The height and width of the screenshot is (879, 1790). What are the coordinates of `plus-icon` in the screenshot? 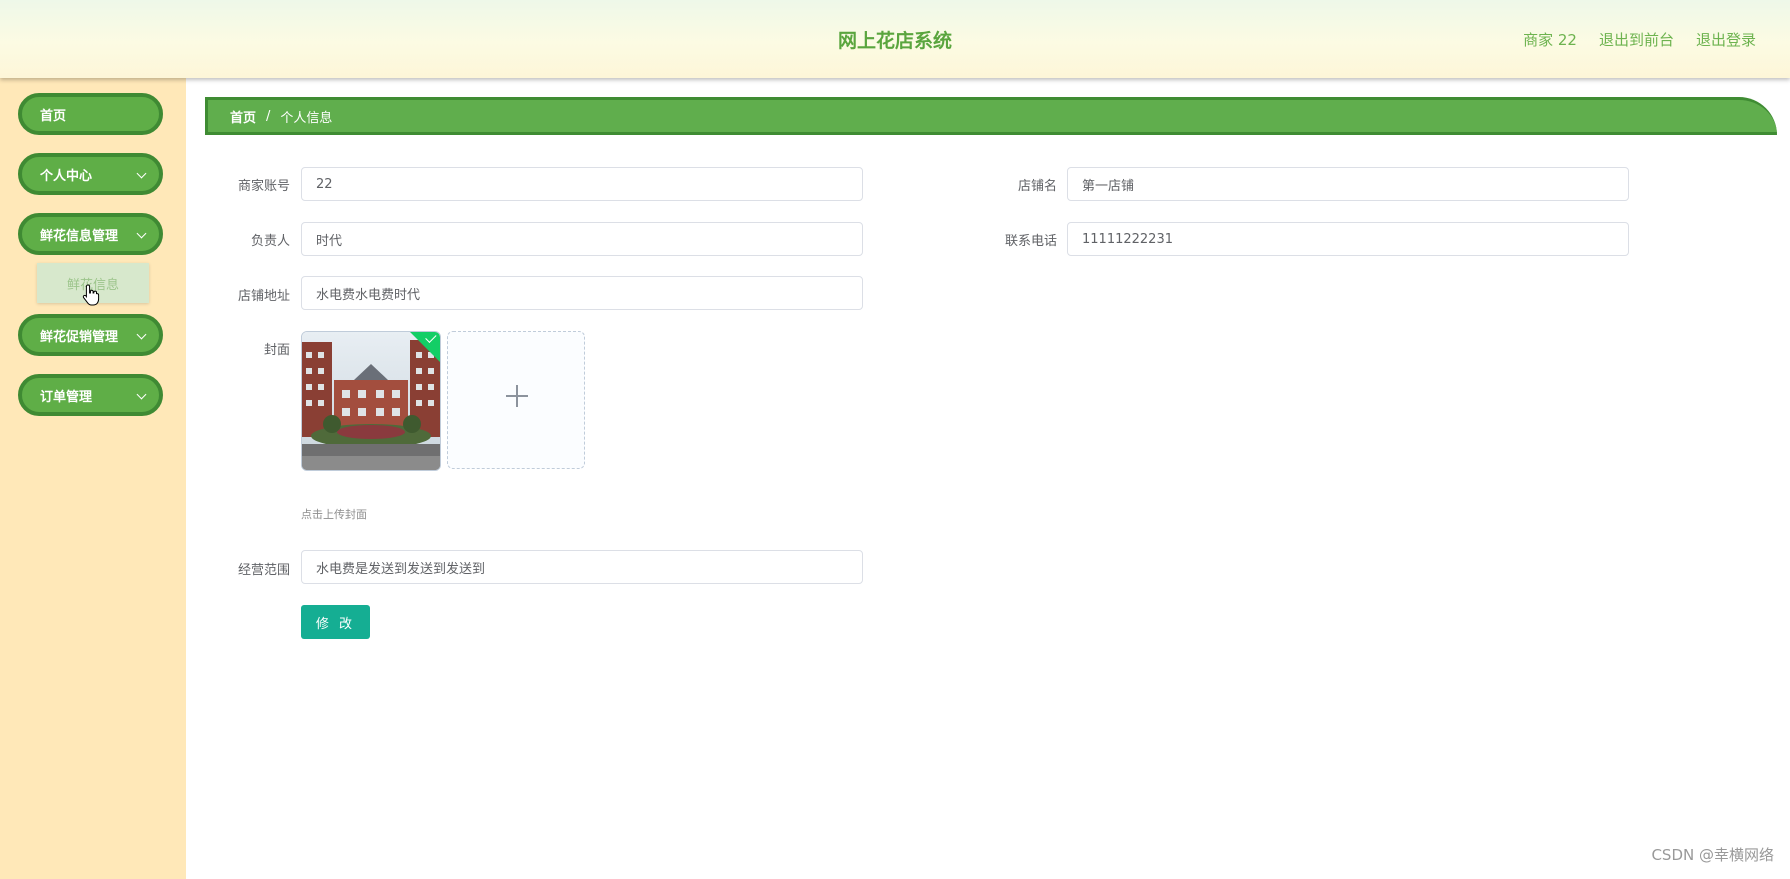 It's located at (517, 396).